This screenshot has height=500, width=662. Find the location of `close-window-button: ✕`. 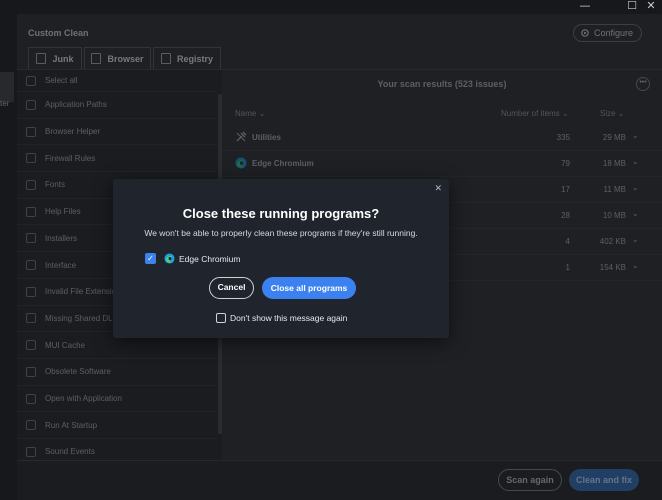

close-window-button: ✕ is located at coordinates (651, 7).